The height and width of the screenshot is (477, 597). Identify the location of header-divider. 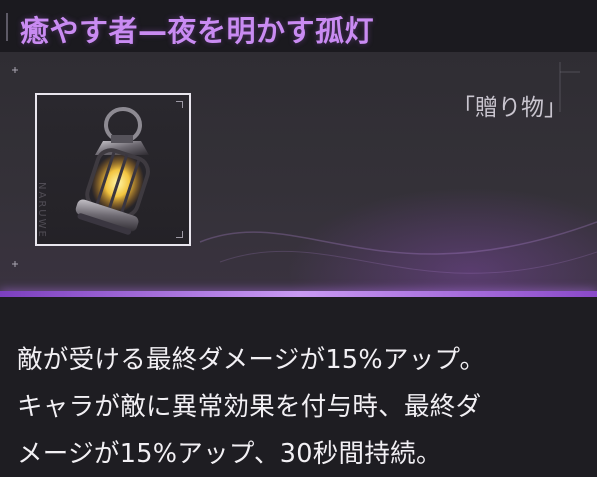
(7, 27).